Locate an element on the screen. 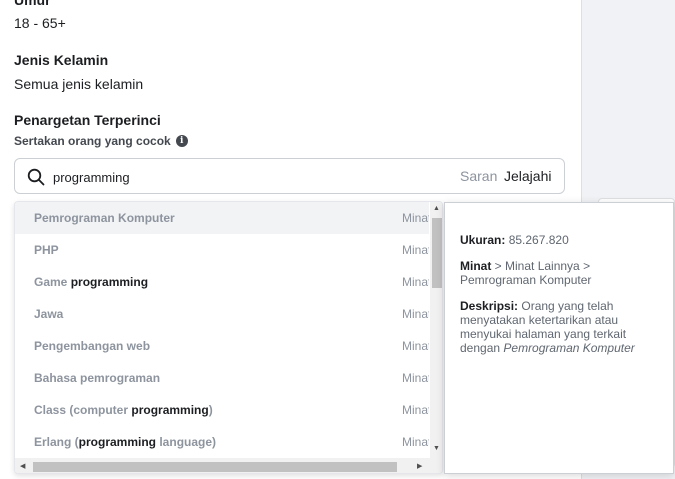 This screenshot has width=675, height=479. suggestion-name: PHP is located at coordinates (46, 250).